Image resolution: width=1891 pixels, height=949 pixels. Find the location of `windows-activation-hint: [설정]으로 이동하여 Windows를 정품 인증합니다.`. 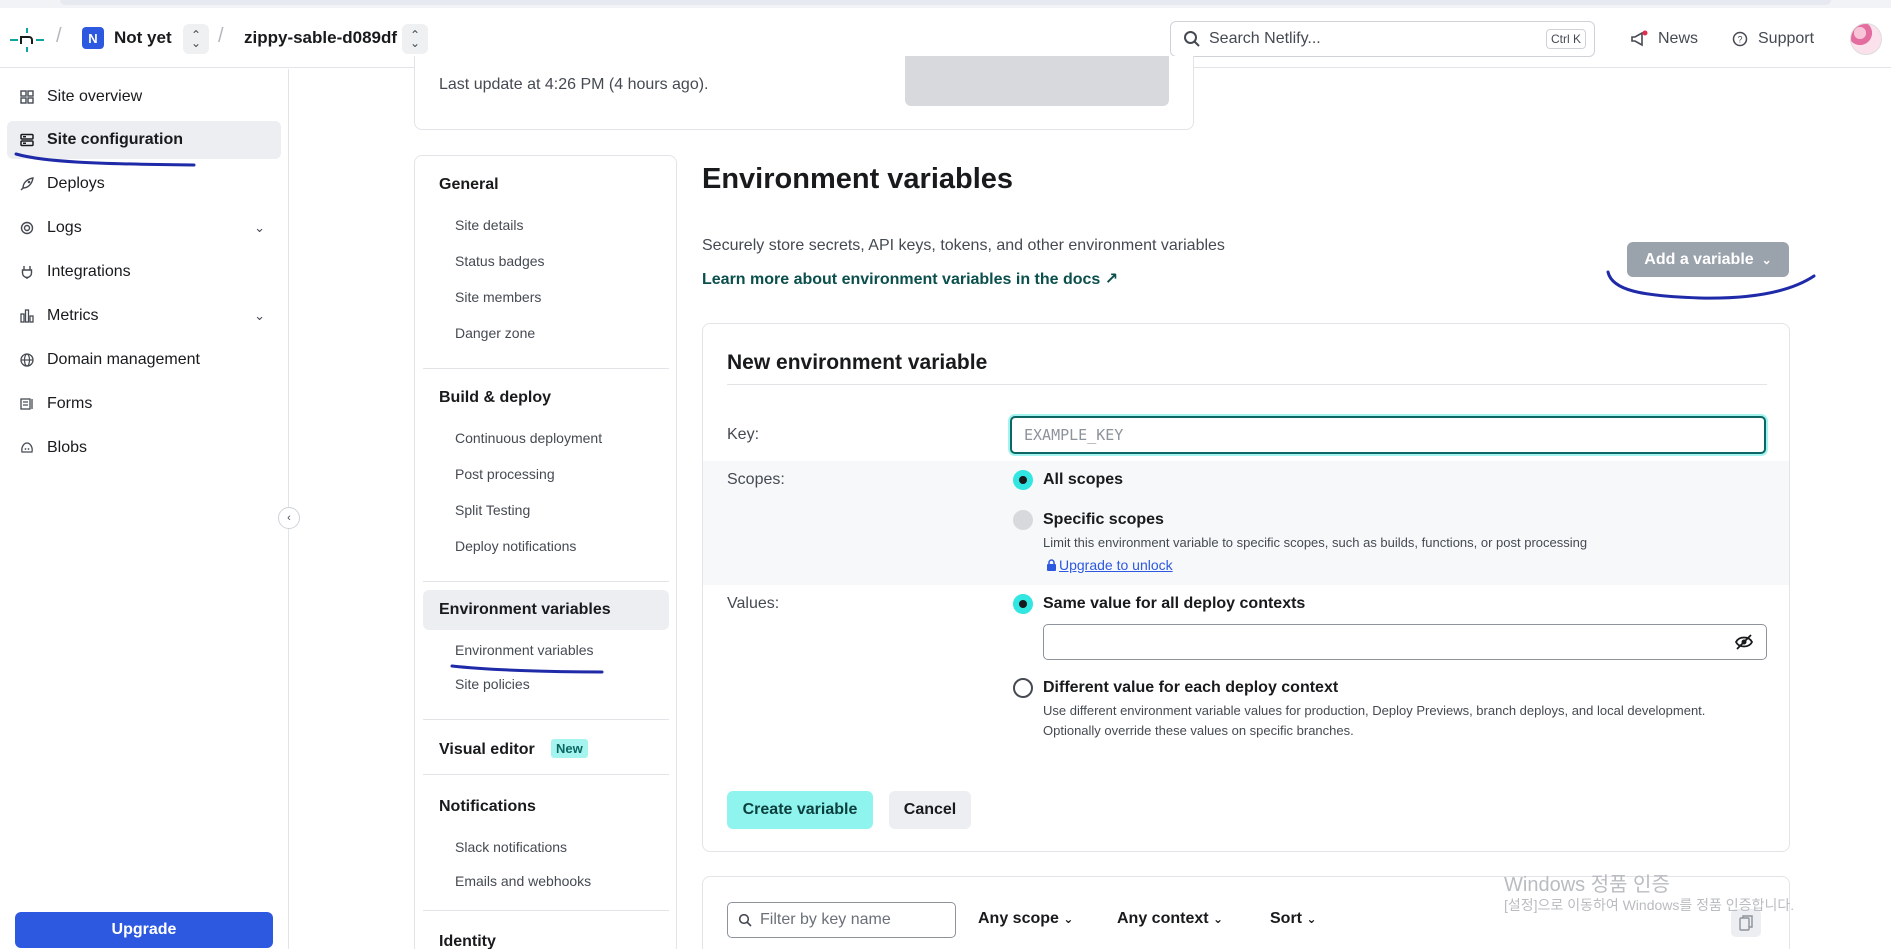

windows-activation-hint: [설정]으로 이동하여 Windows를 정품 인증합니다. is located at coordinates (1649, 905).